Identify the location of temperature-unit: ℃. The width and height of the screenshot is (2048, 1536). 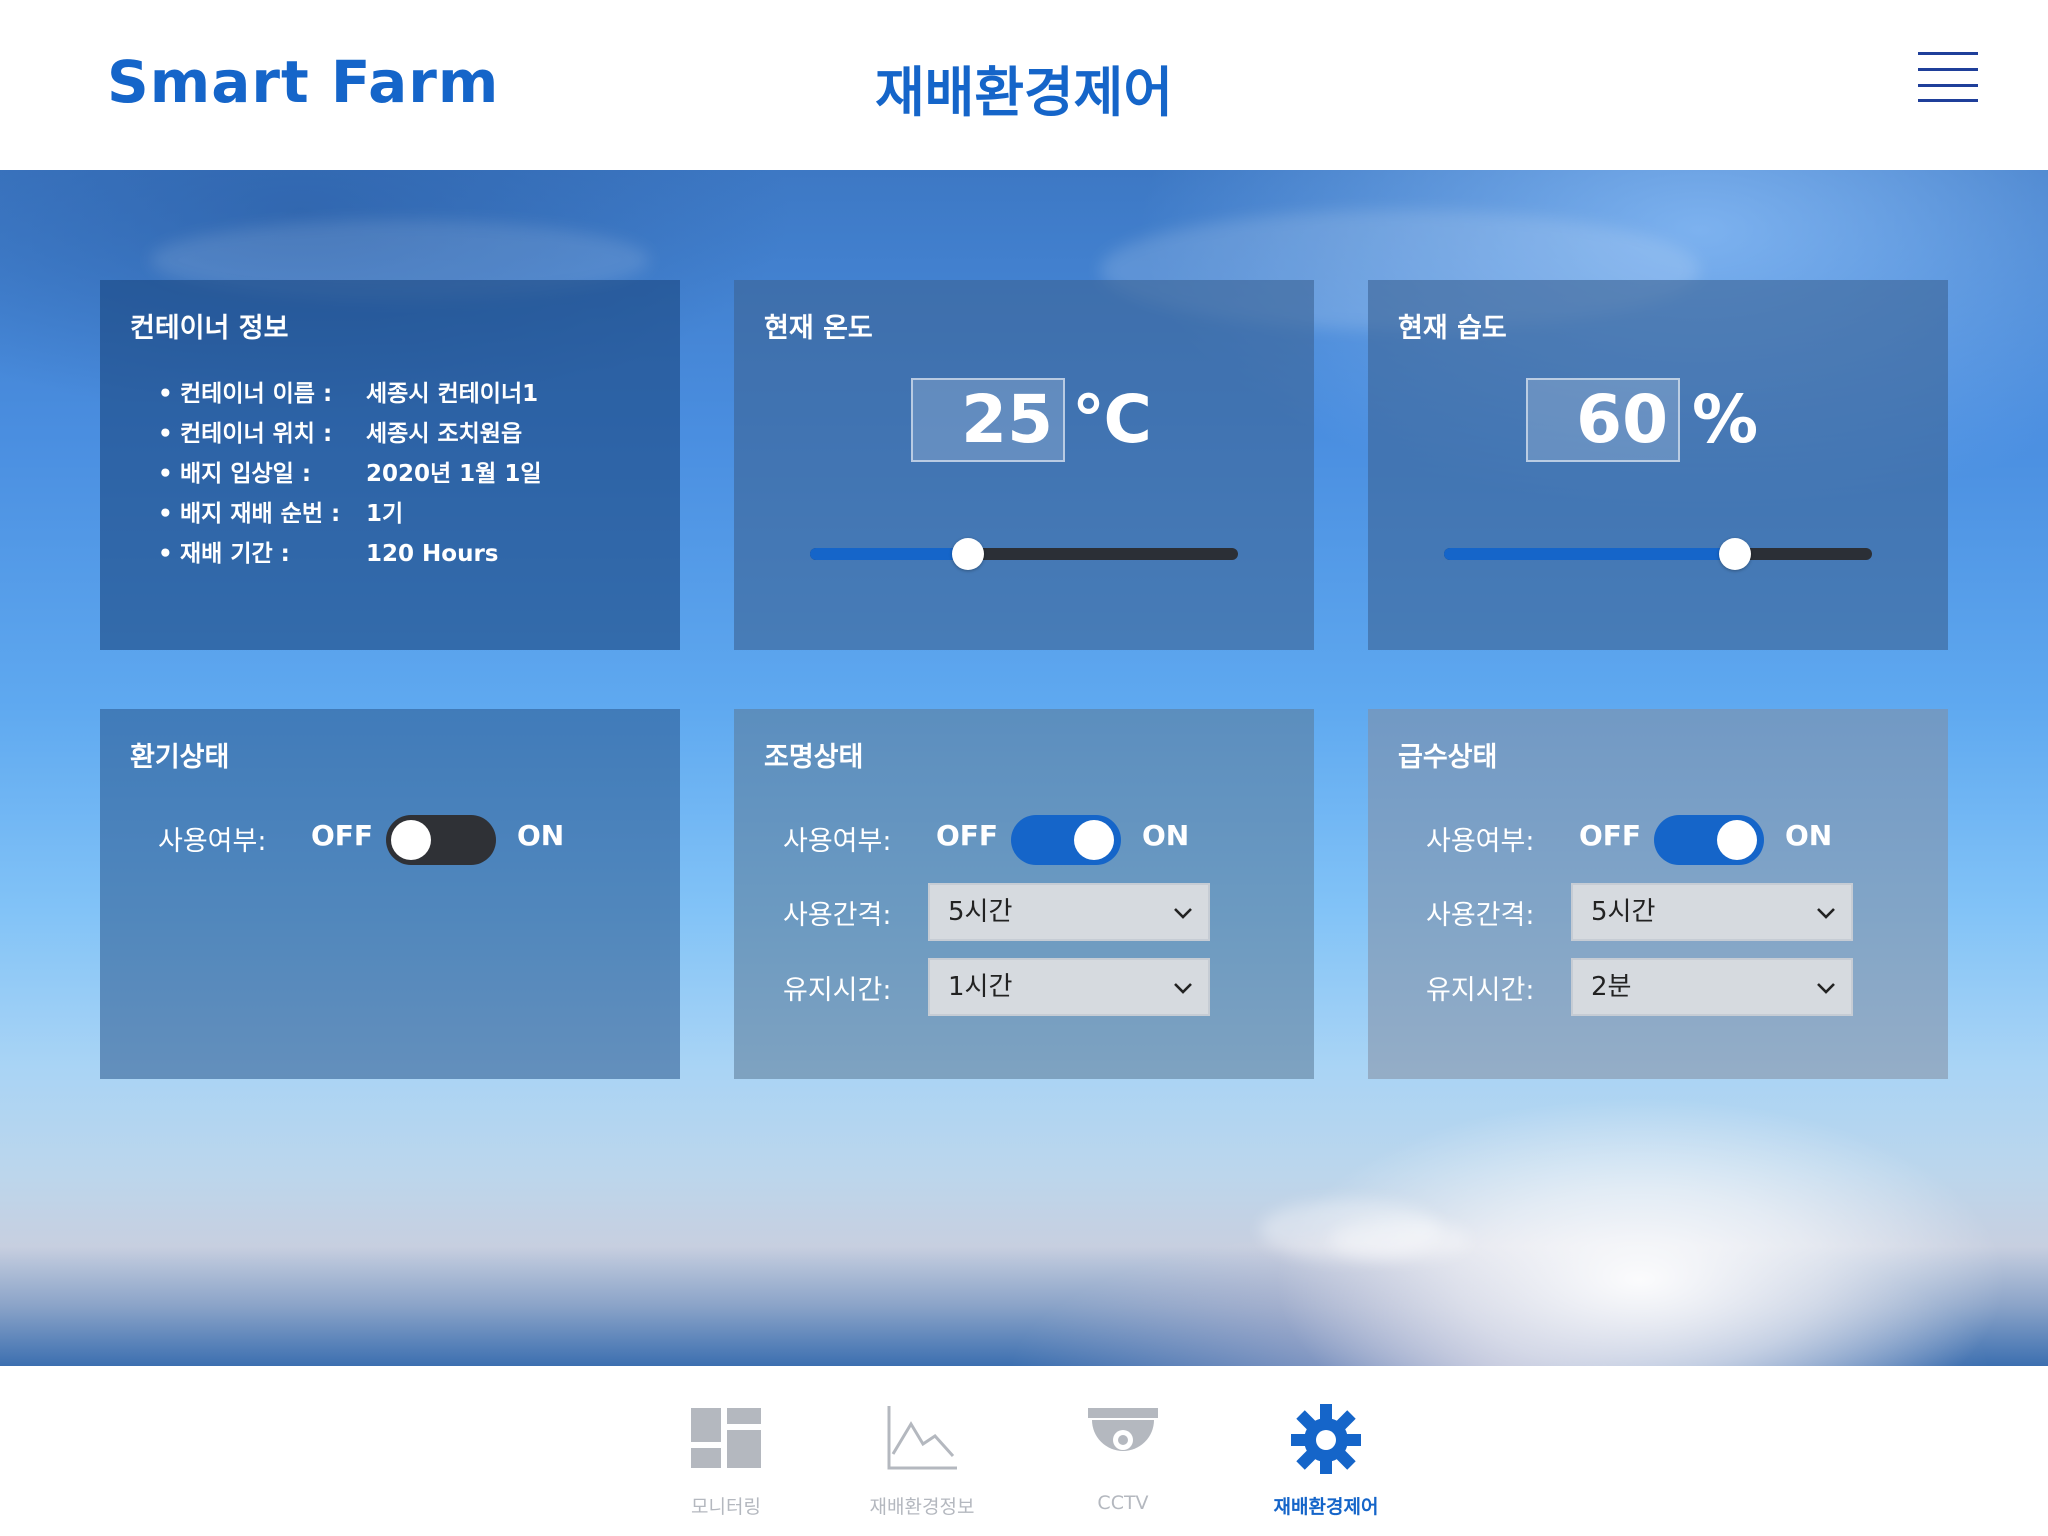
(1112, 419).